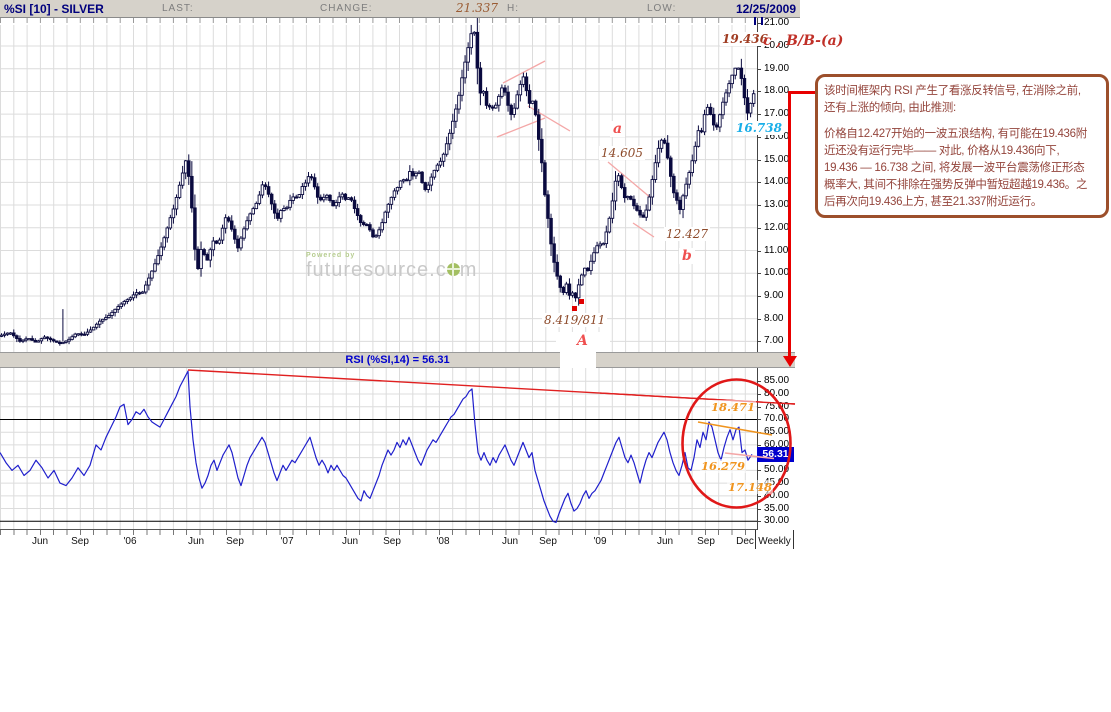 The width and height of the screenshot is (1111, 712). I want to click on price-label-14605: 14.605, so click(622, 153).